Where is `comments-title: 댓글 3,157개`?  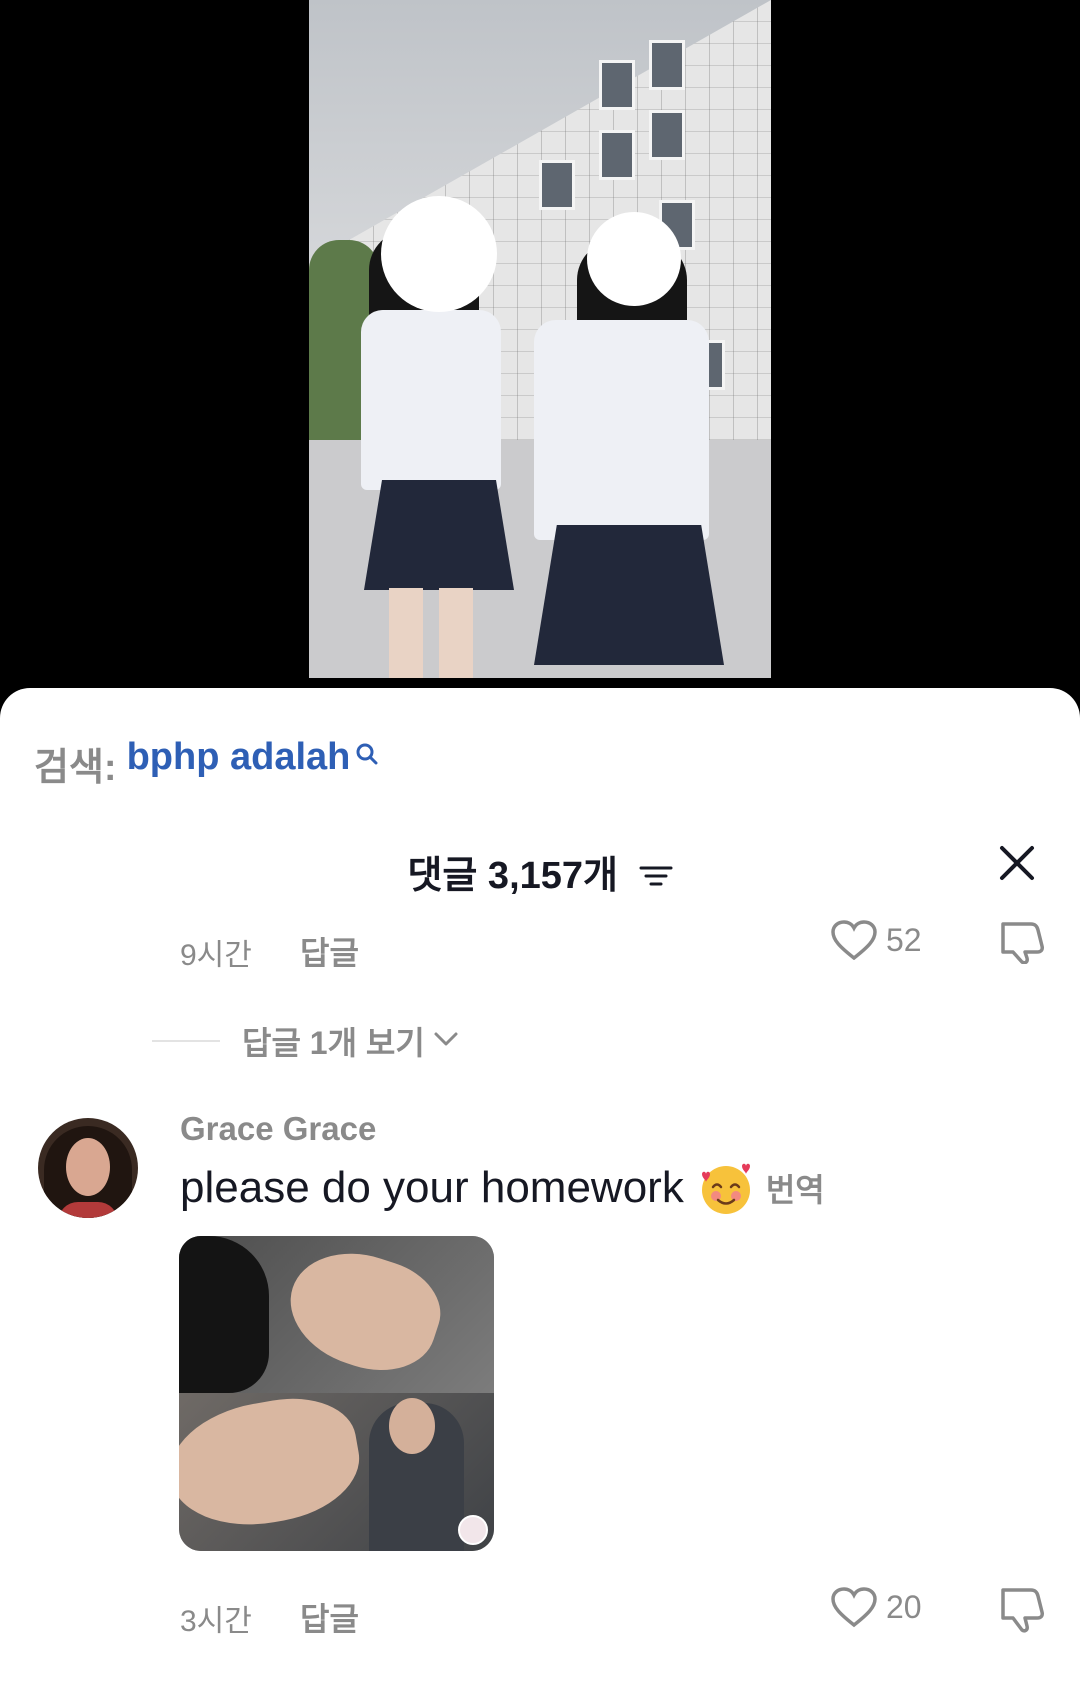
comments-title: 댓글 3,157개 is located at coordinates (540, 871).